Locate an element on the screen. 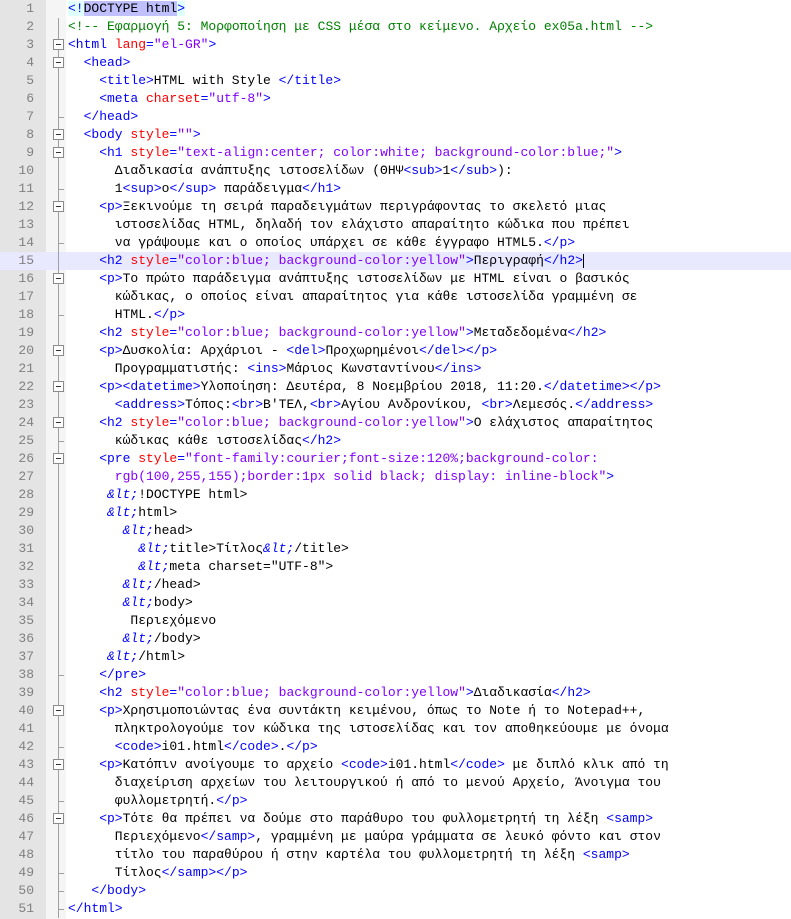 The image size is (791, 919). line-number: 46 is located at coordinates (26, 818).